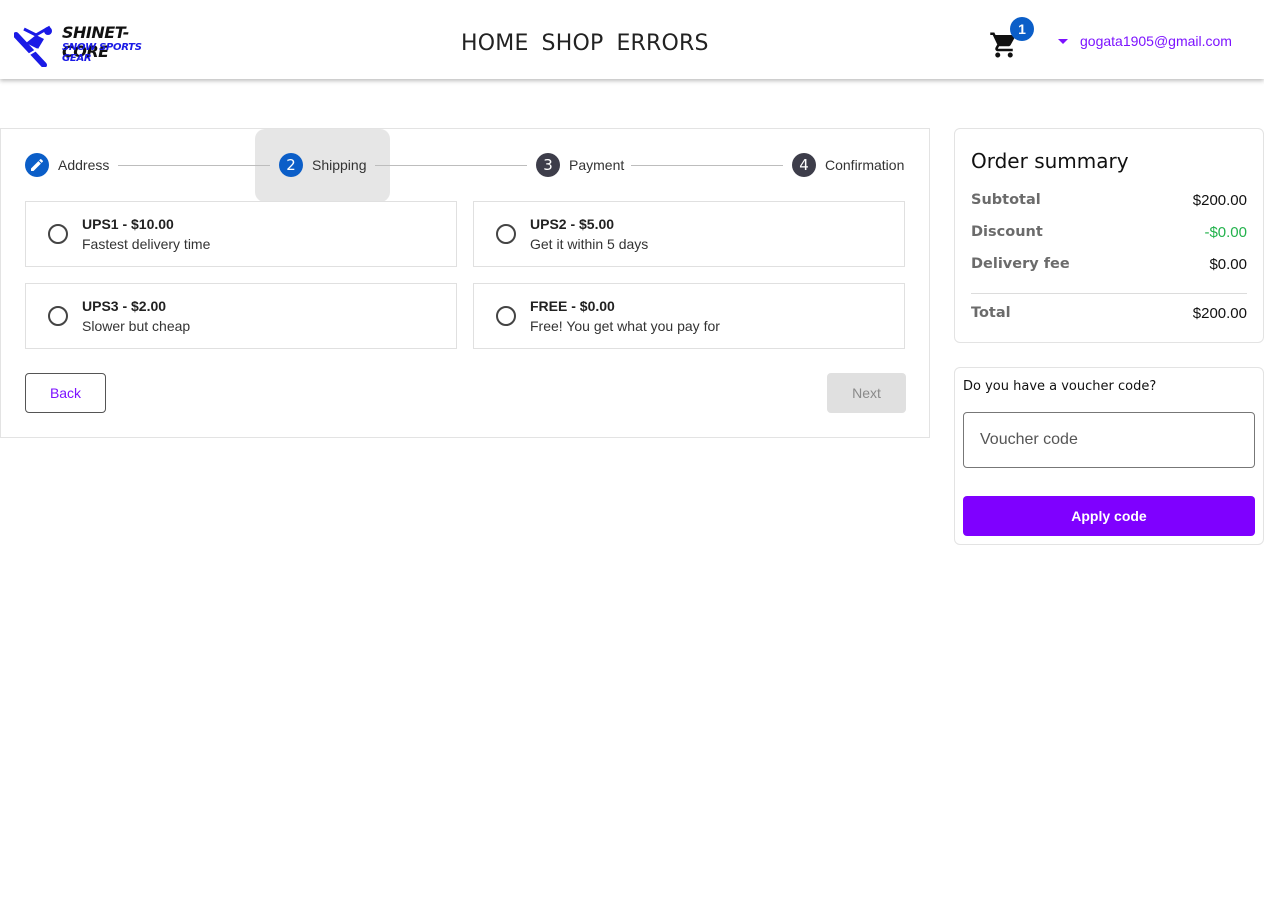  I want to click on delivery-fee-label: Delivery fee, so click(1020, 264).